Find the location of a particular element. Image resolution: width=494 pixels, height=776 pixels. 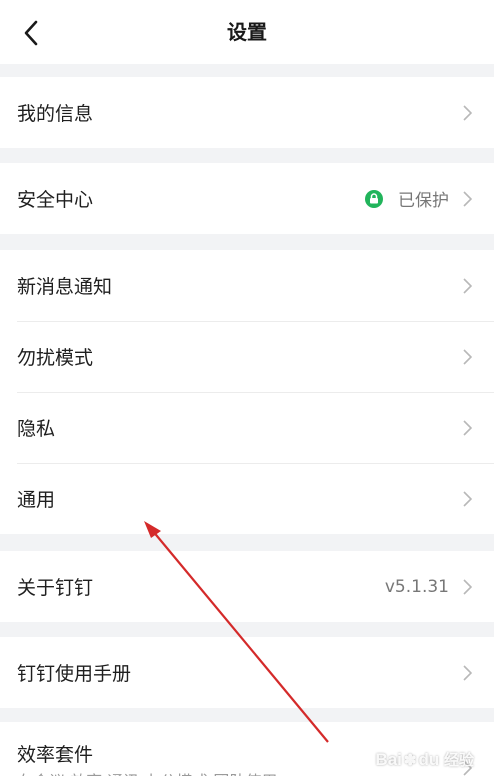

new-message-notification-row: 新消息通知 is located at coordinates (247, 285).